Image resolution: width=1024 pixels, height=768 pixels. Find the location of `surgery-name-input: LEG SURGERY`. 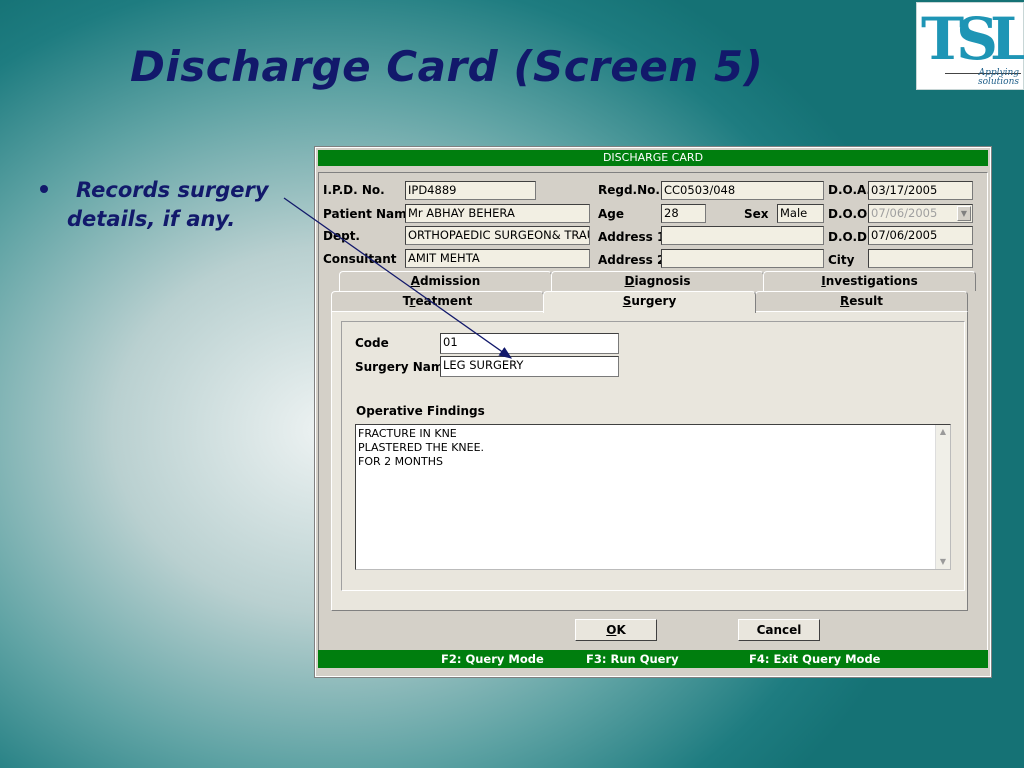

surgery-name-input: LEG SURGERY is located at coordinates (529, 366).